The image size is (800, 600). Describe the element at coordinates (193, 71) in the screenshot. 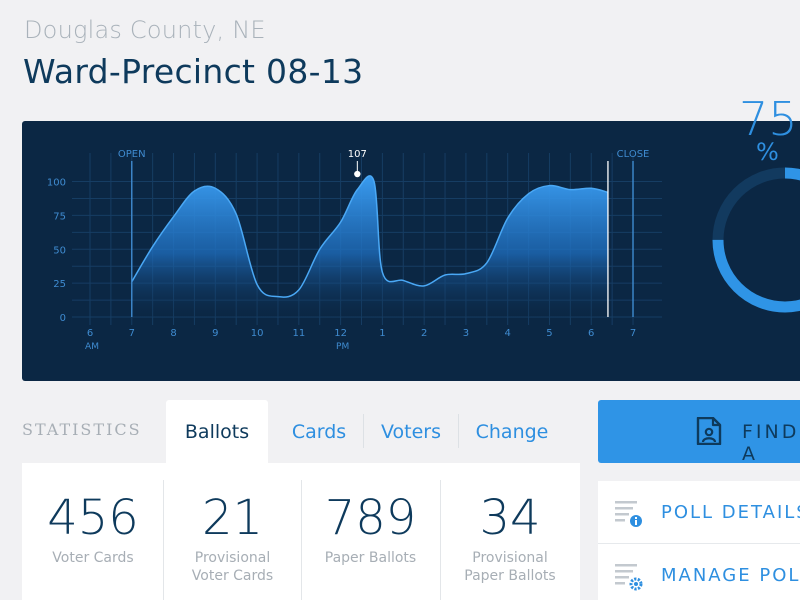

I see `page-title: Ward-Precinct 08-13` at that location.